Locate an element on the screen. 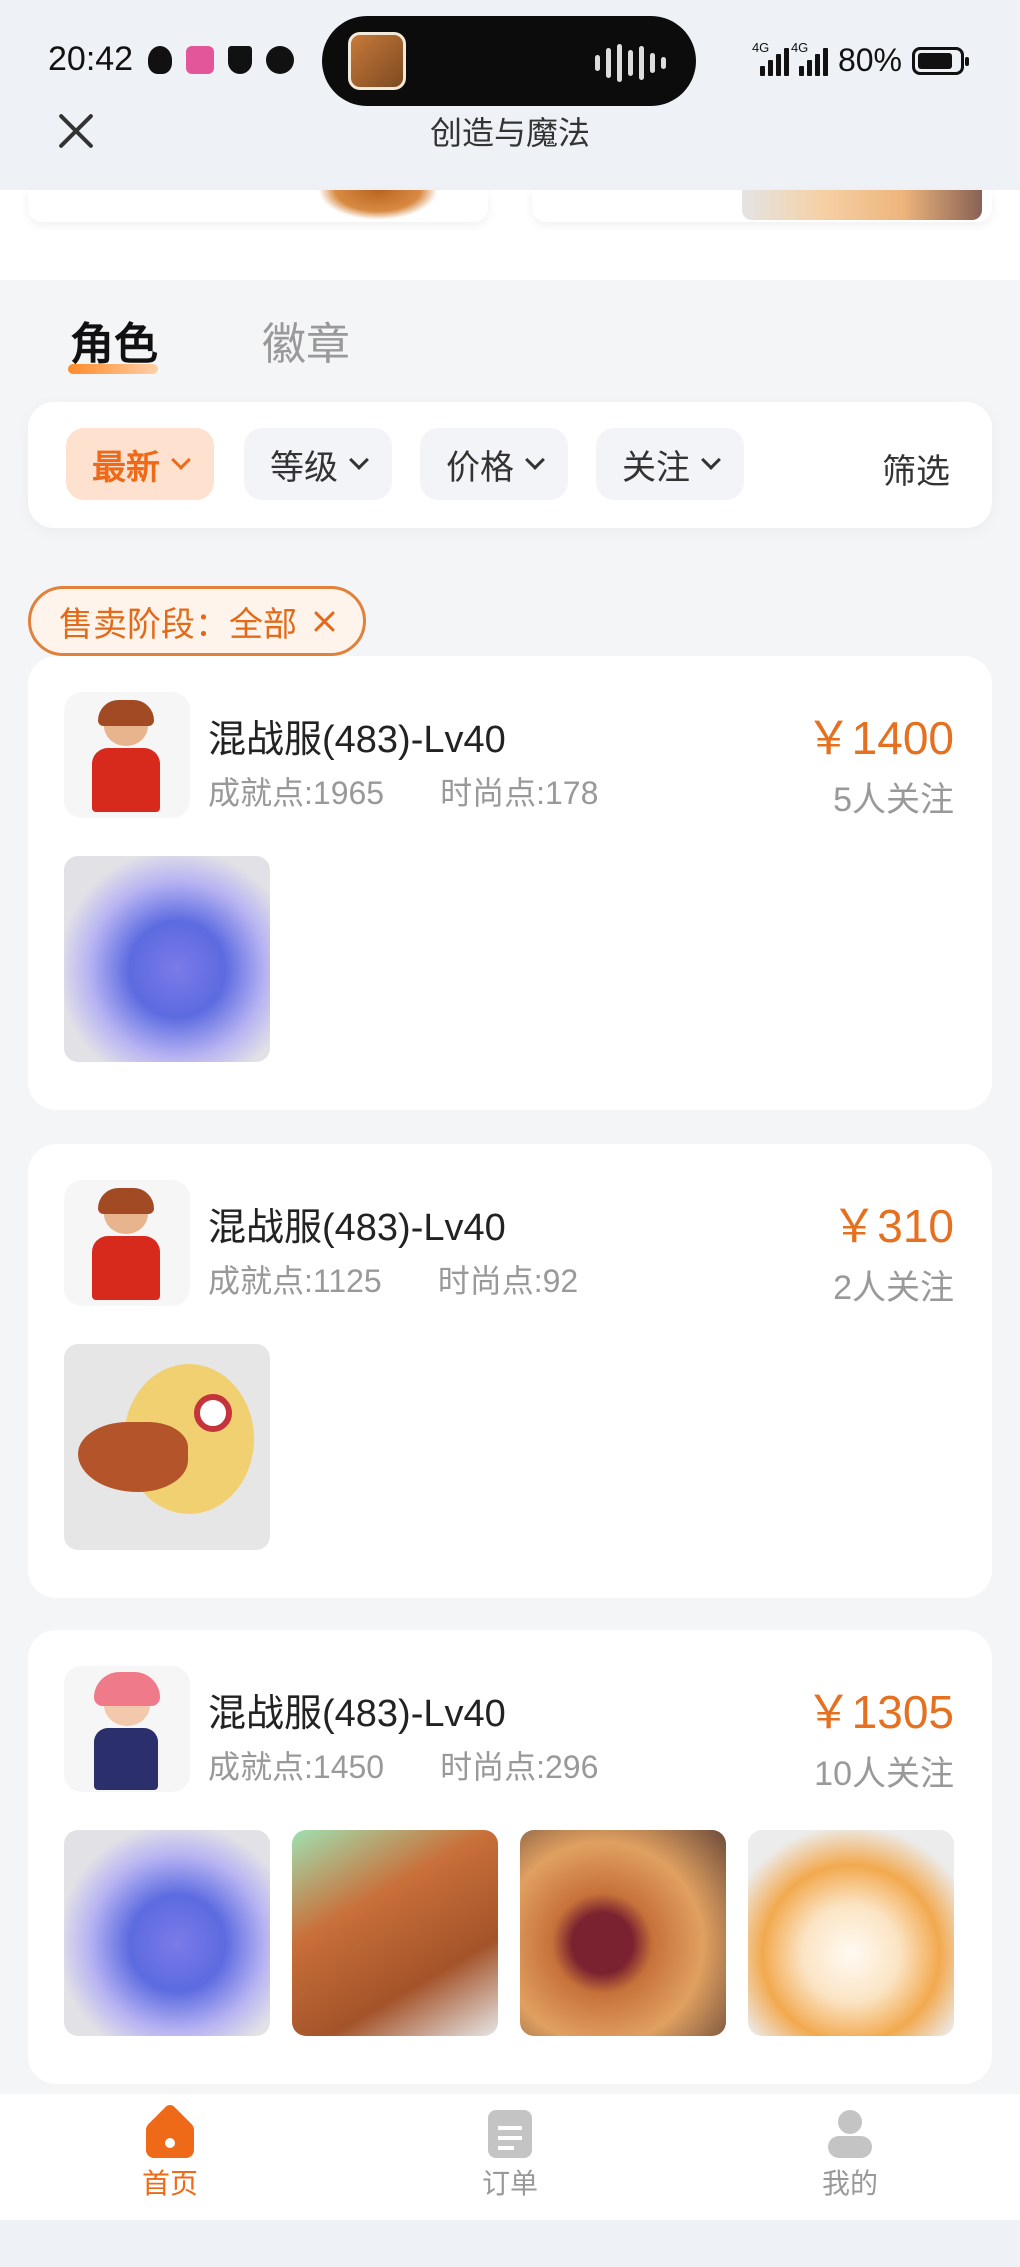 Image resolution: width=1020 pixels, height=2267 pixels. sale-stage-label: 售卖阶段：全部 is located at coordinates (178, 624).